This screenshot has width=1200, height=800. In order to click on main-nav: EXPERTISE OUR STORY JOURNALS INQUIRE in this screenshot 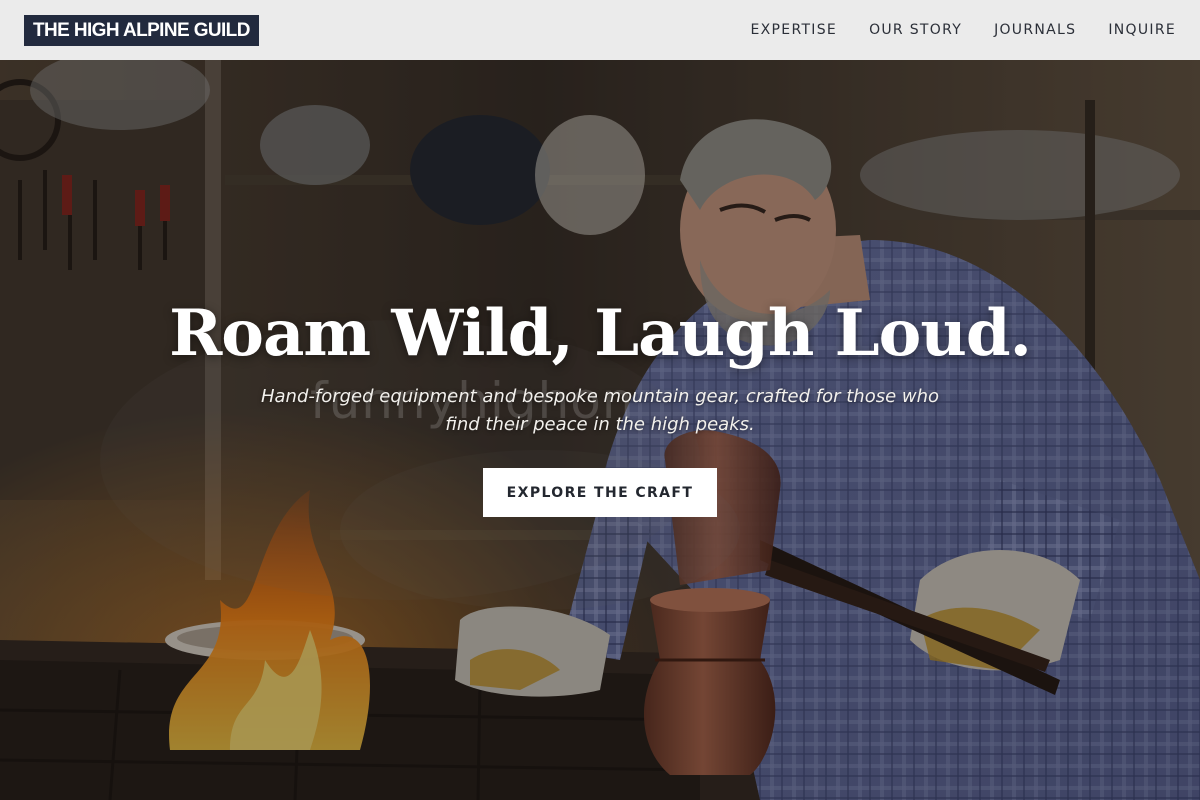, I will do `click(963, 30)`.